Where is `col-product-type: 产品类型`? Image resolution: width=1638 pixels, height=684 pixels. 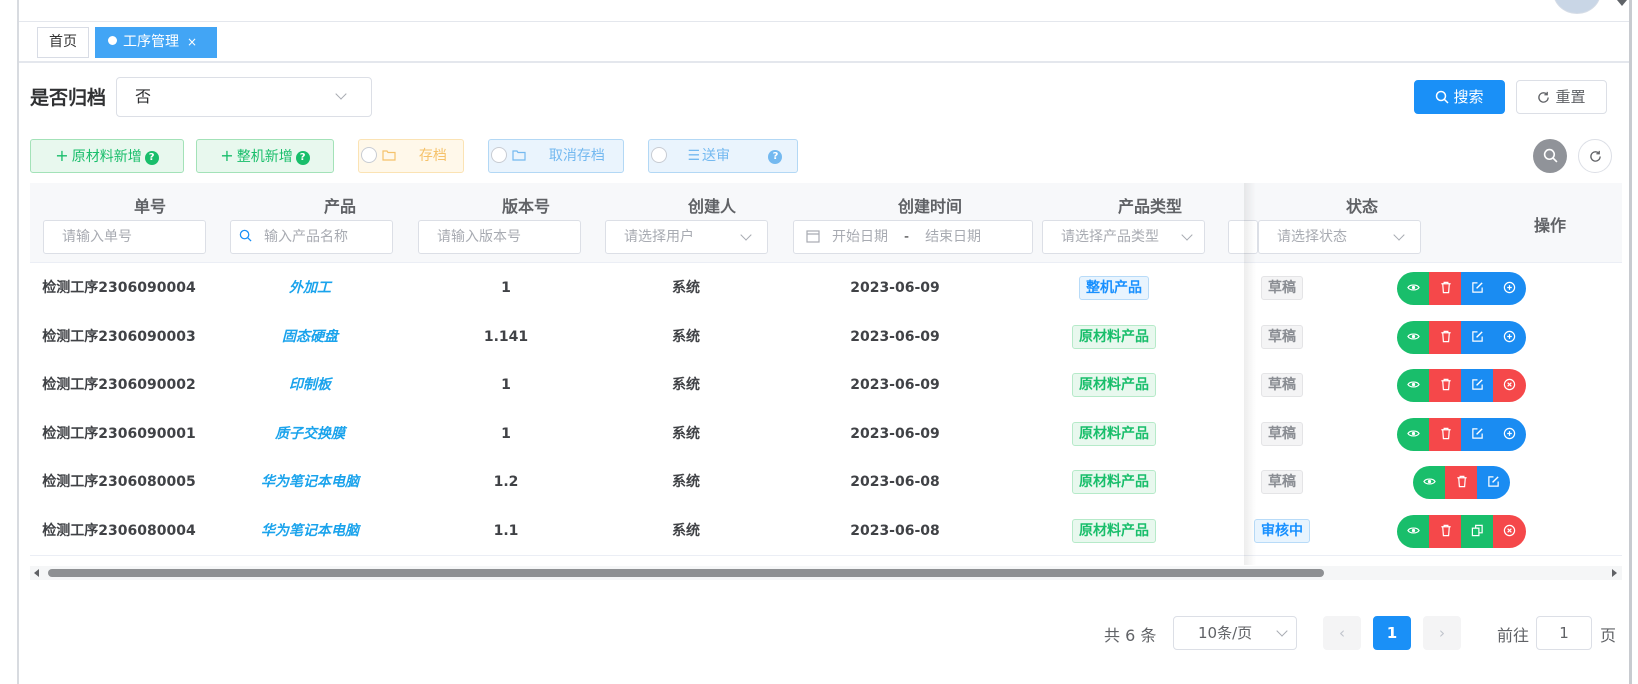 col-product-type: 产品类型 is located at coordinates (1149, 206).